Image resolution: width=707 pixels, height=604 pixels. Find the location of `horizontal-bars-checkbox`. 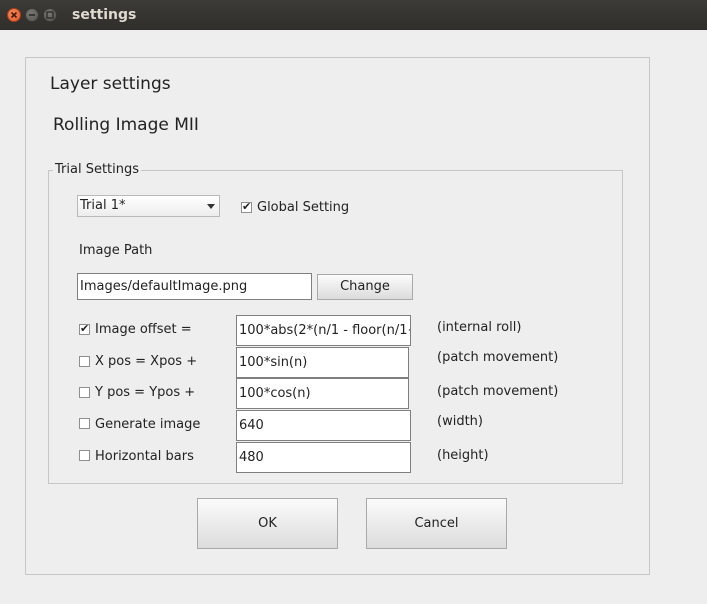

horizontal-bars-checkbox is located at coordinates (84, 455).